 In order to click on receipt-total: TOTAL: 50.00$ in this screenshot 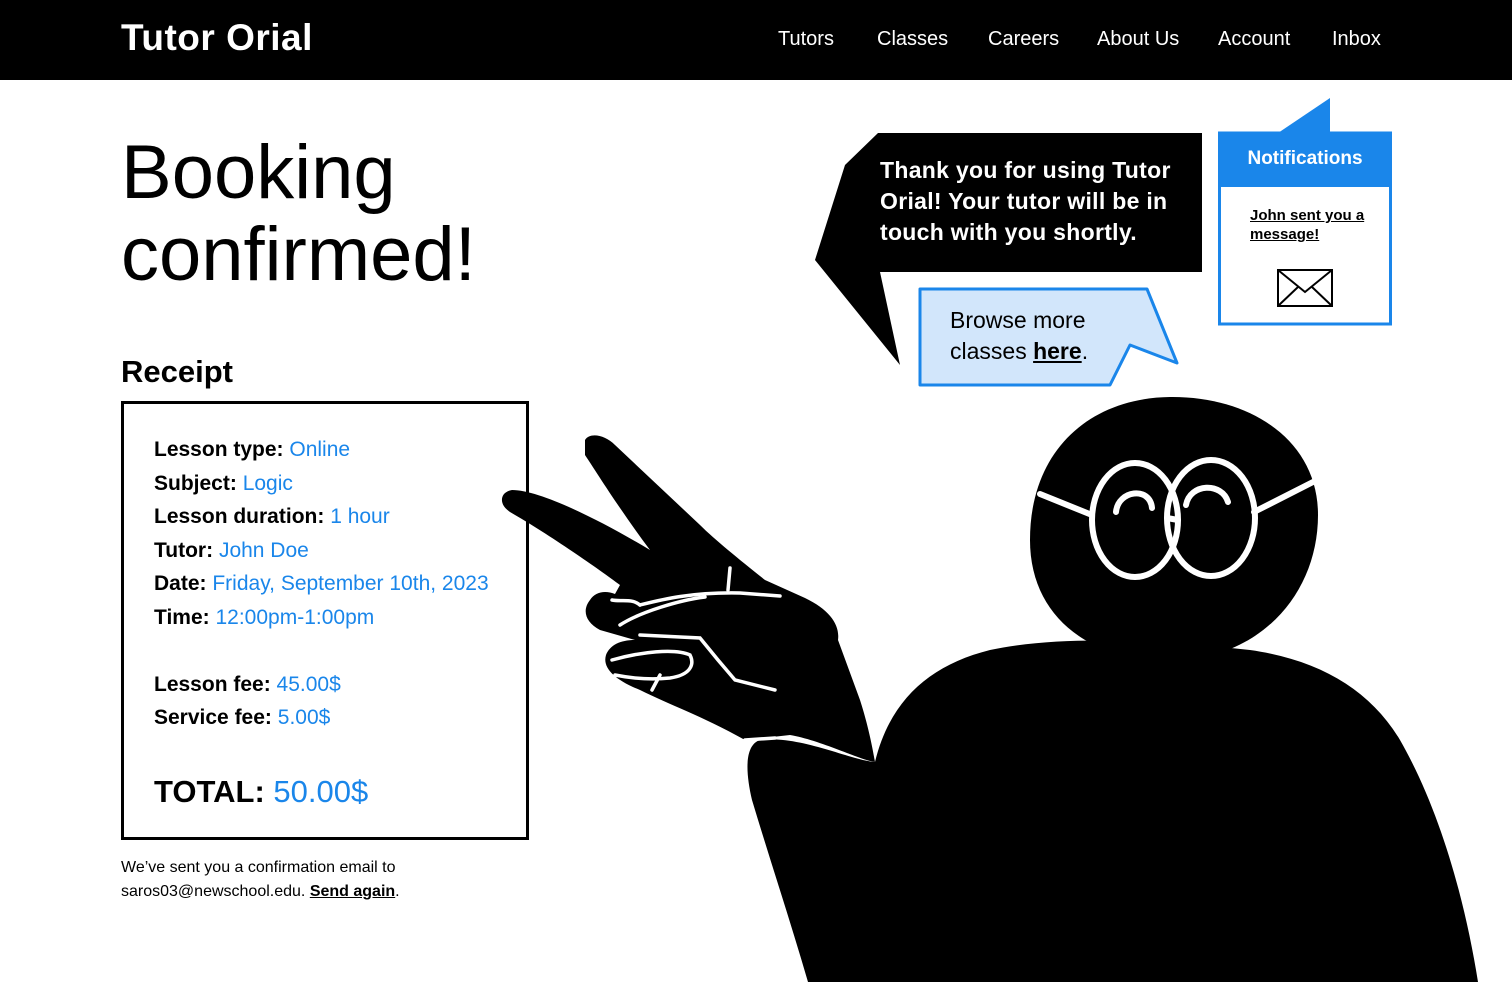, I will do `click(261, 792)`.